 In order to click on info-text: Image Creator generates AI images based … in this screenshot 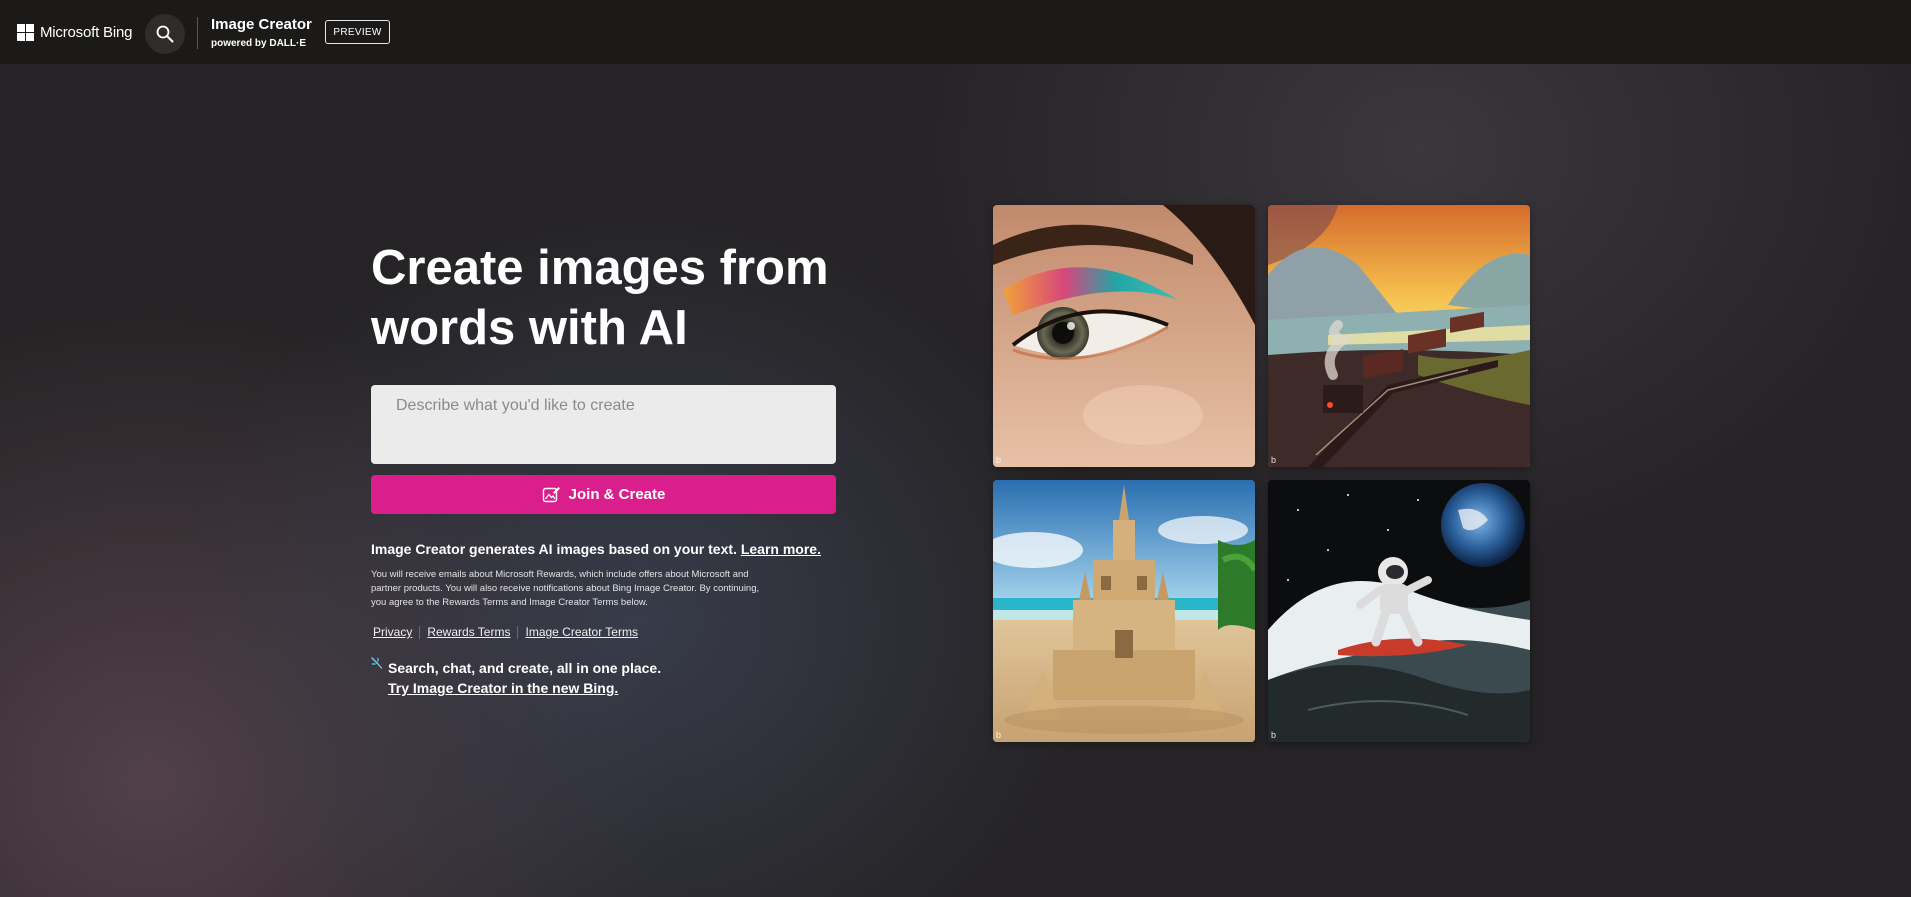, I will do `click(596, 549)`.